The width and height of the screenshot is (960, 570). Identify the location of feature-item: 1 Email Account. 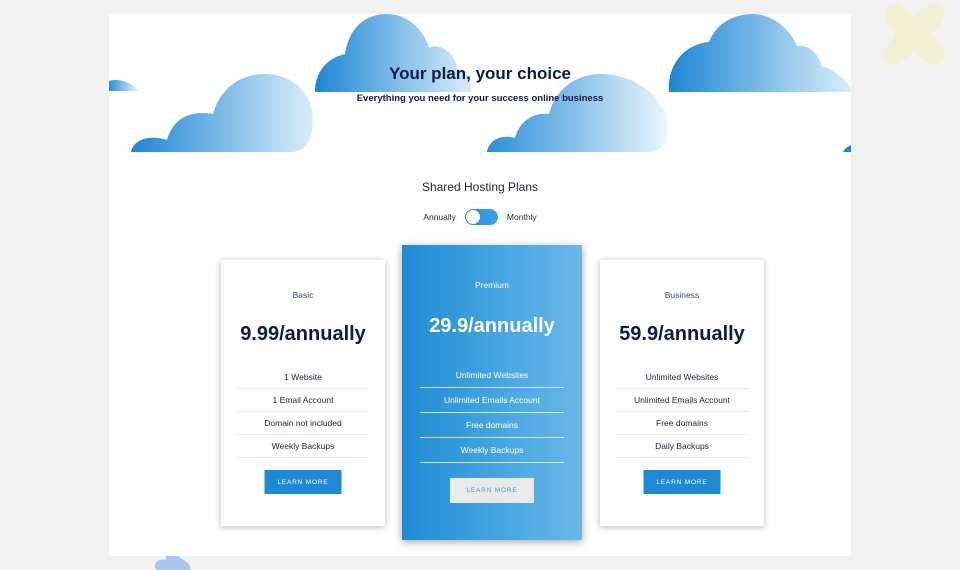
(303, 400).